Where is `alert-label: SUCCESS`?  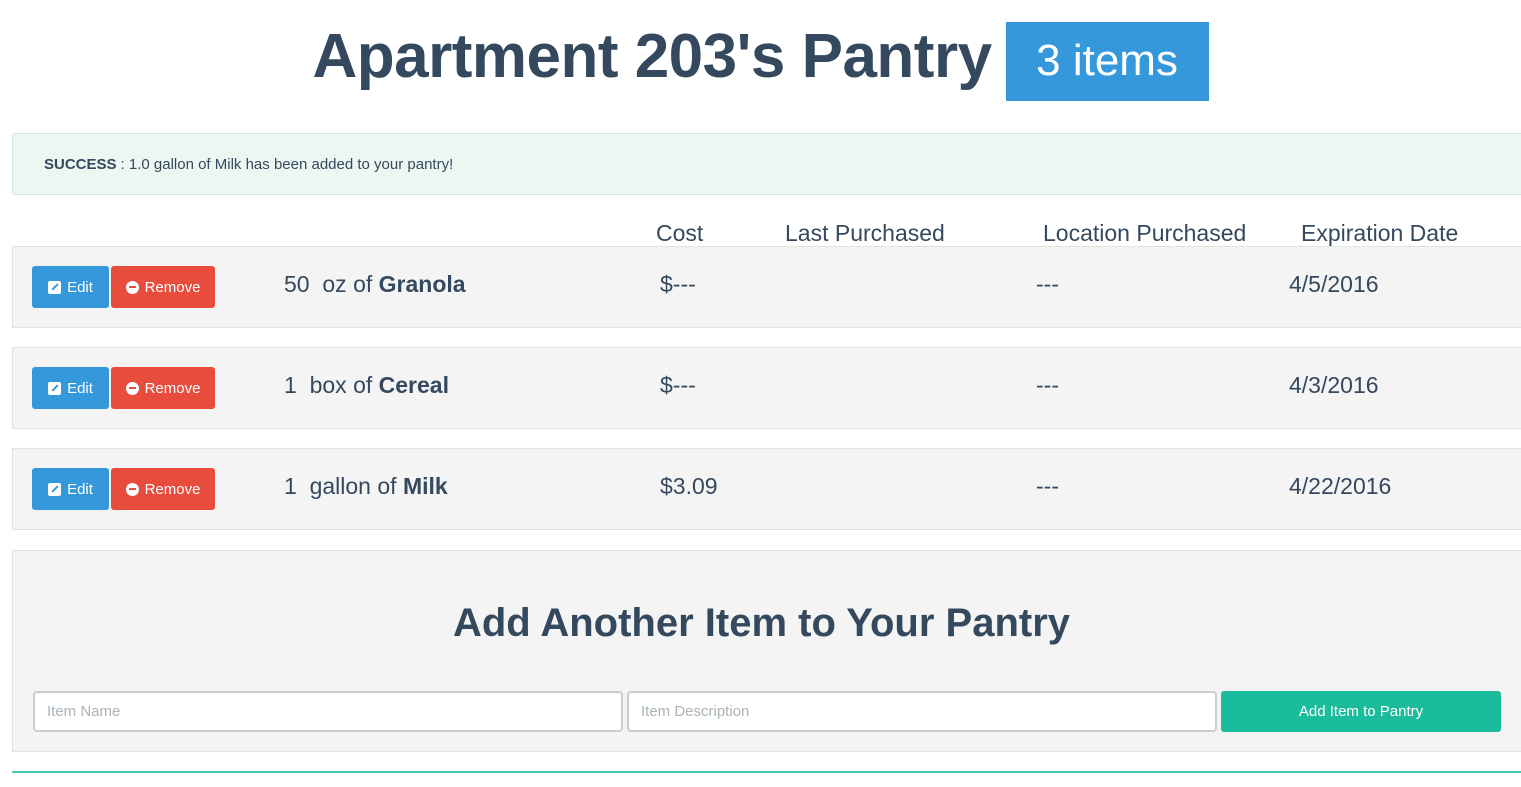 alert-label: SUCCESS is located at coordinates (80, 164).